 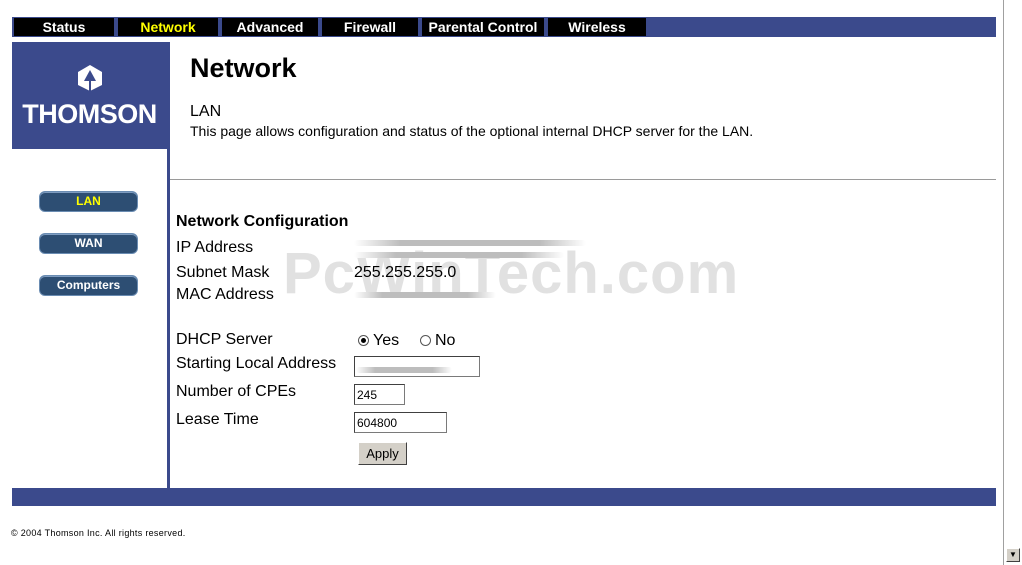 What do you see at coordinates (597, 27) in the screenshot?
I see `tab-wireless: Wireless` at bounding box center [597, 27].